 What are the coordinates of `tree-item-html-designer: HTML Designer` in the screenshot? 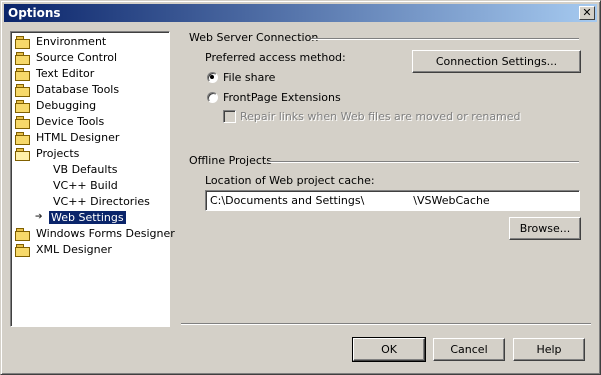 It's located at (68, 137).